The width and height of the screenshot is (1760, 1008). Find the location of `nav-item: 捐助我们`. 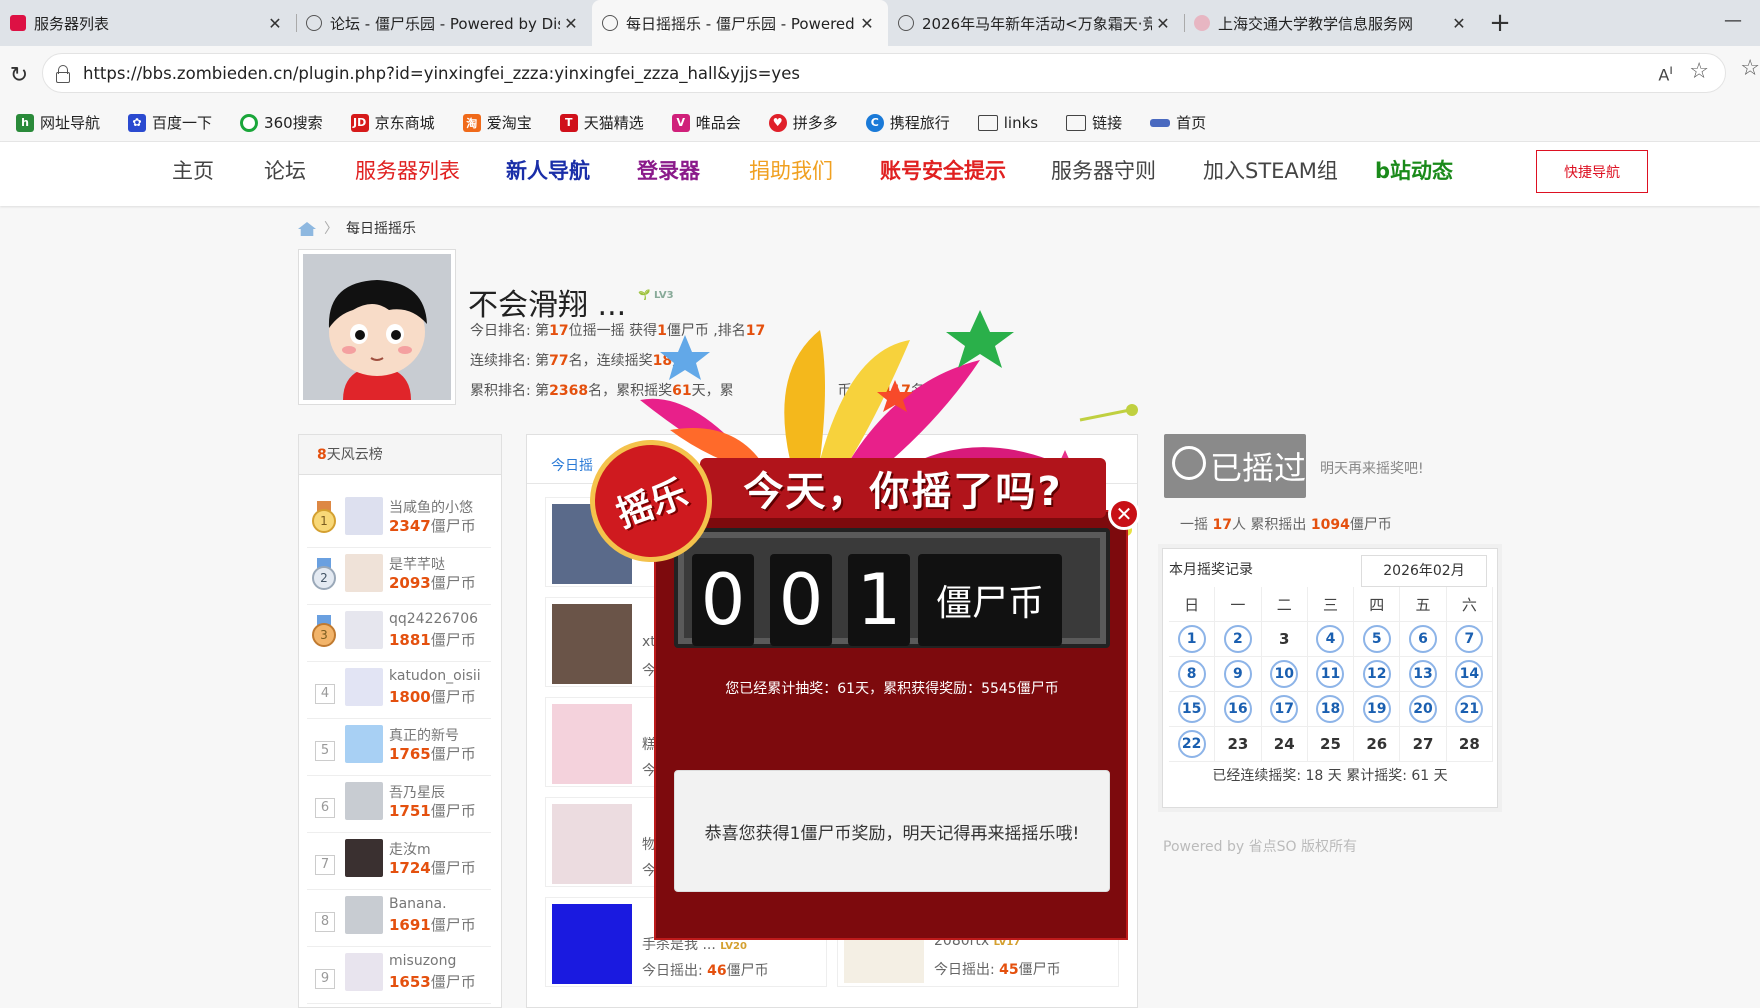

nav-item: 捐助我们 is located at coordinates (791, 170).